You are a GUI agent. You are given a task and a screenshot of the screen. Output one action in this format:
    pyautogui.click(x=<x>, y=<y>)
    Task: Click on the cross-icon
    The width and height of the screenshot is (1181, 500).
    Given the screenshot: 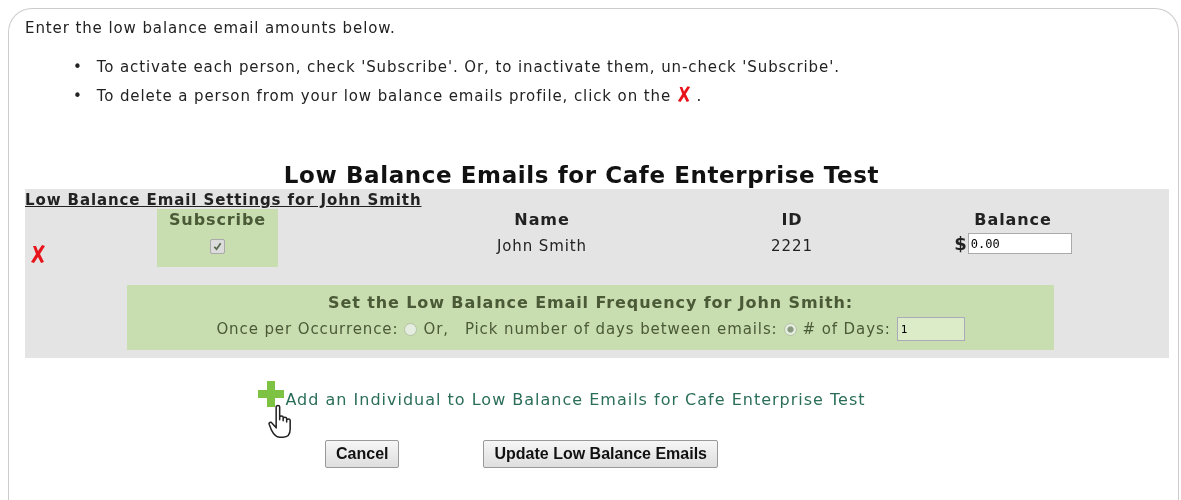 What is the action you would take?
    pyautogui.click(x=683, y=94)
    